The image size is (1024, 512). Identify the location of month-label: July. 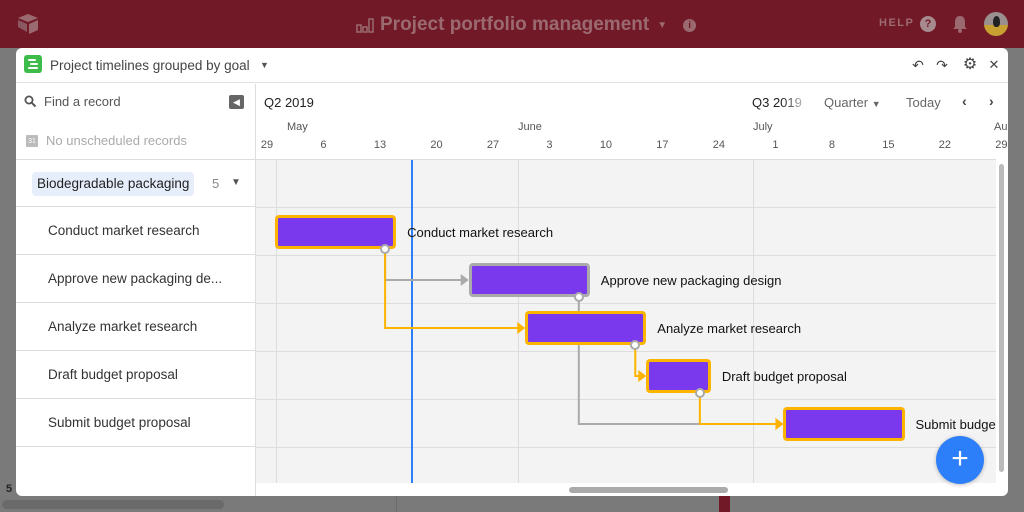
(763, 127).